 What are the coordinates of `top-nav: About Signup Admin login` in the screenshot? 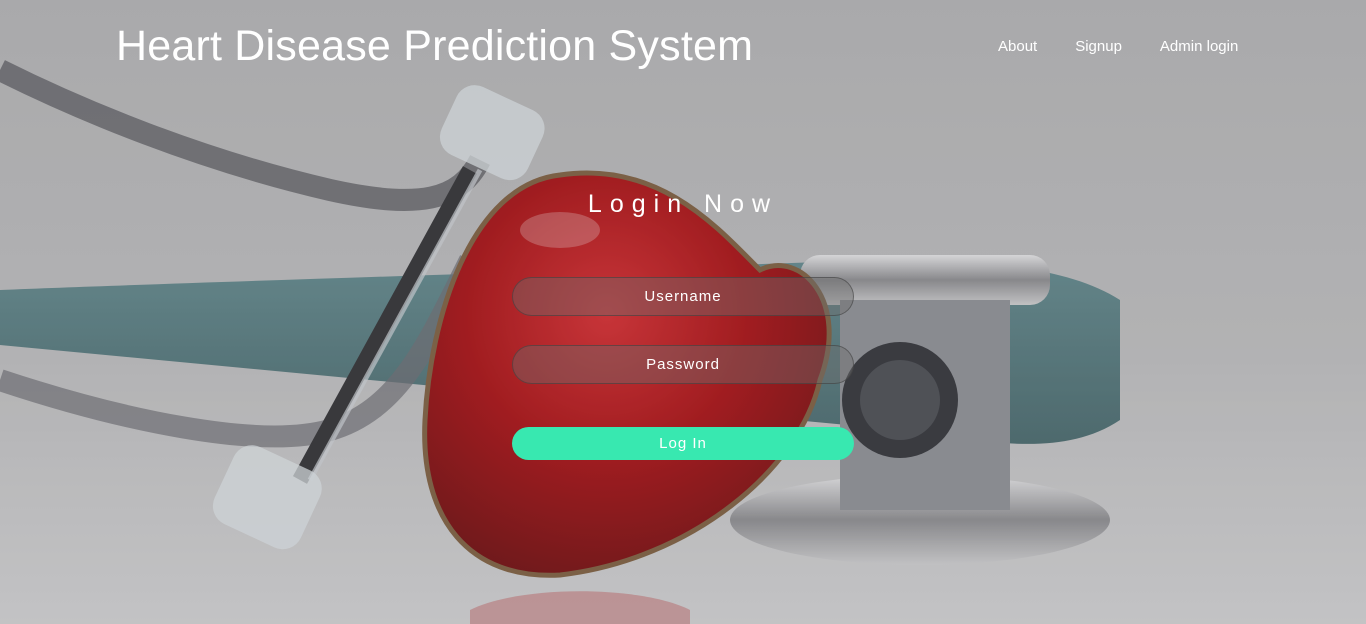 It's located at (1137, 46).